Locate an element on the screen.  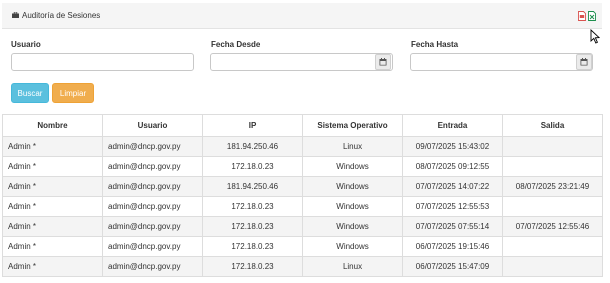
fecha-desde-calendar-button is located at coordinates (383, 62).